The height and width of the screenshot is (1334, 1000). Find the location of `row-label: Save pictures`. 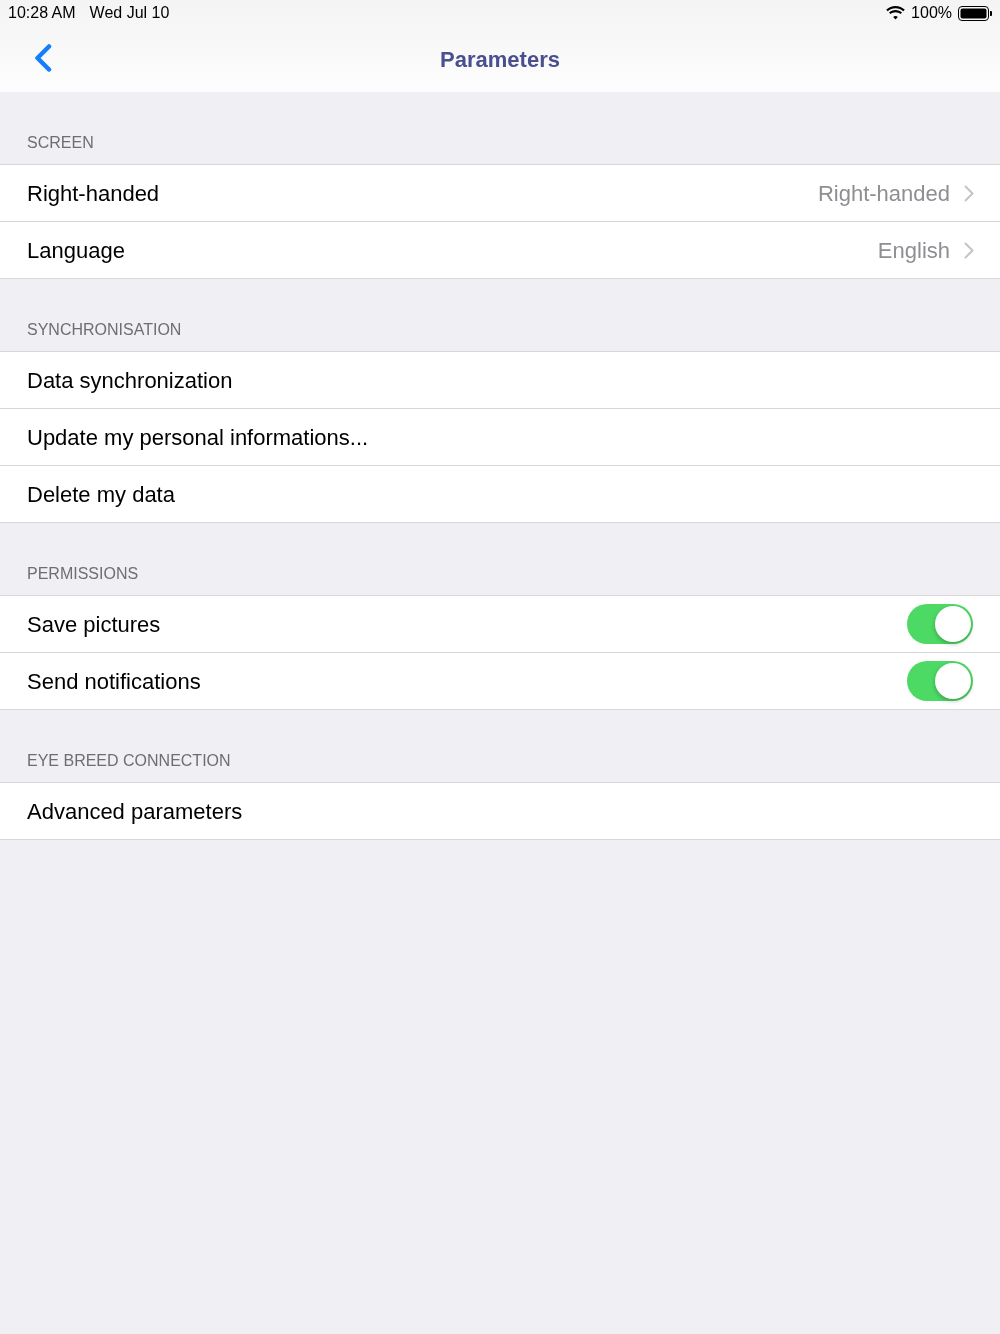

row-label: Save pictures is located at coordinates (94, 624).